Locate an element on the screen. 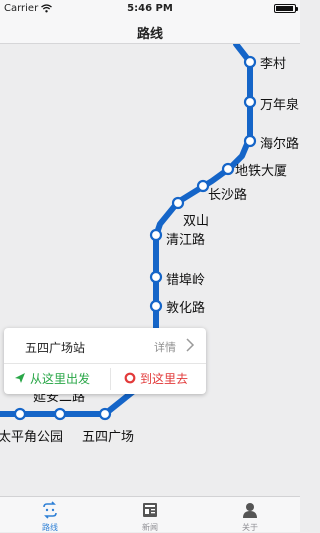 The height and width of the screenshot is (533, 320). destination-ring-icon is located at coordinates (130, 378).